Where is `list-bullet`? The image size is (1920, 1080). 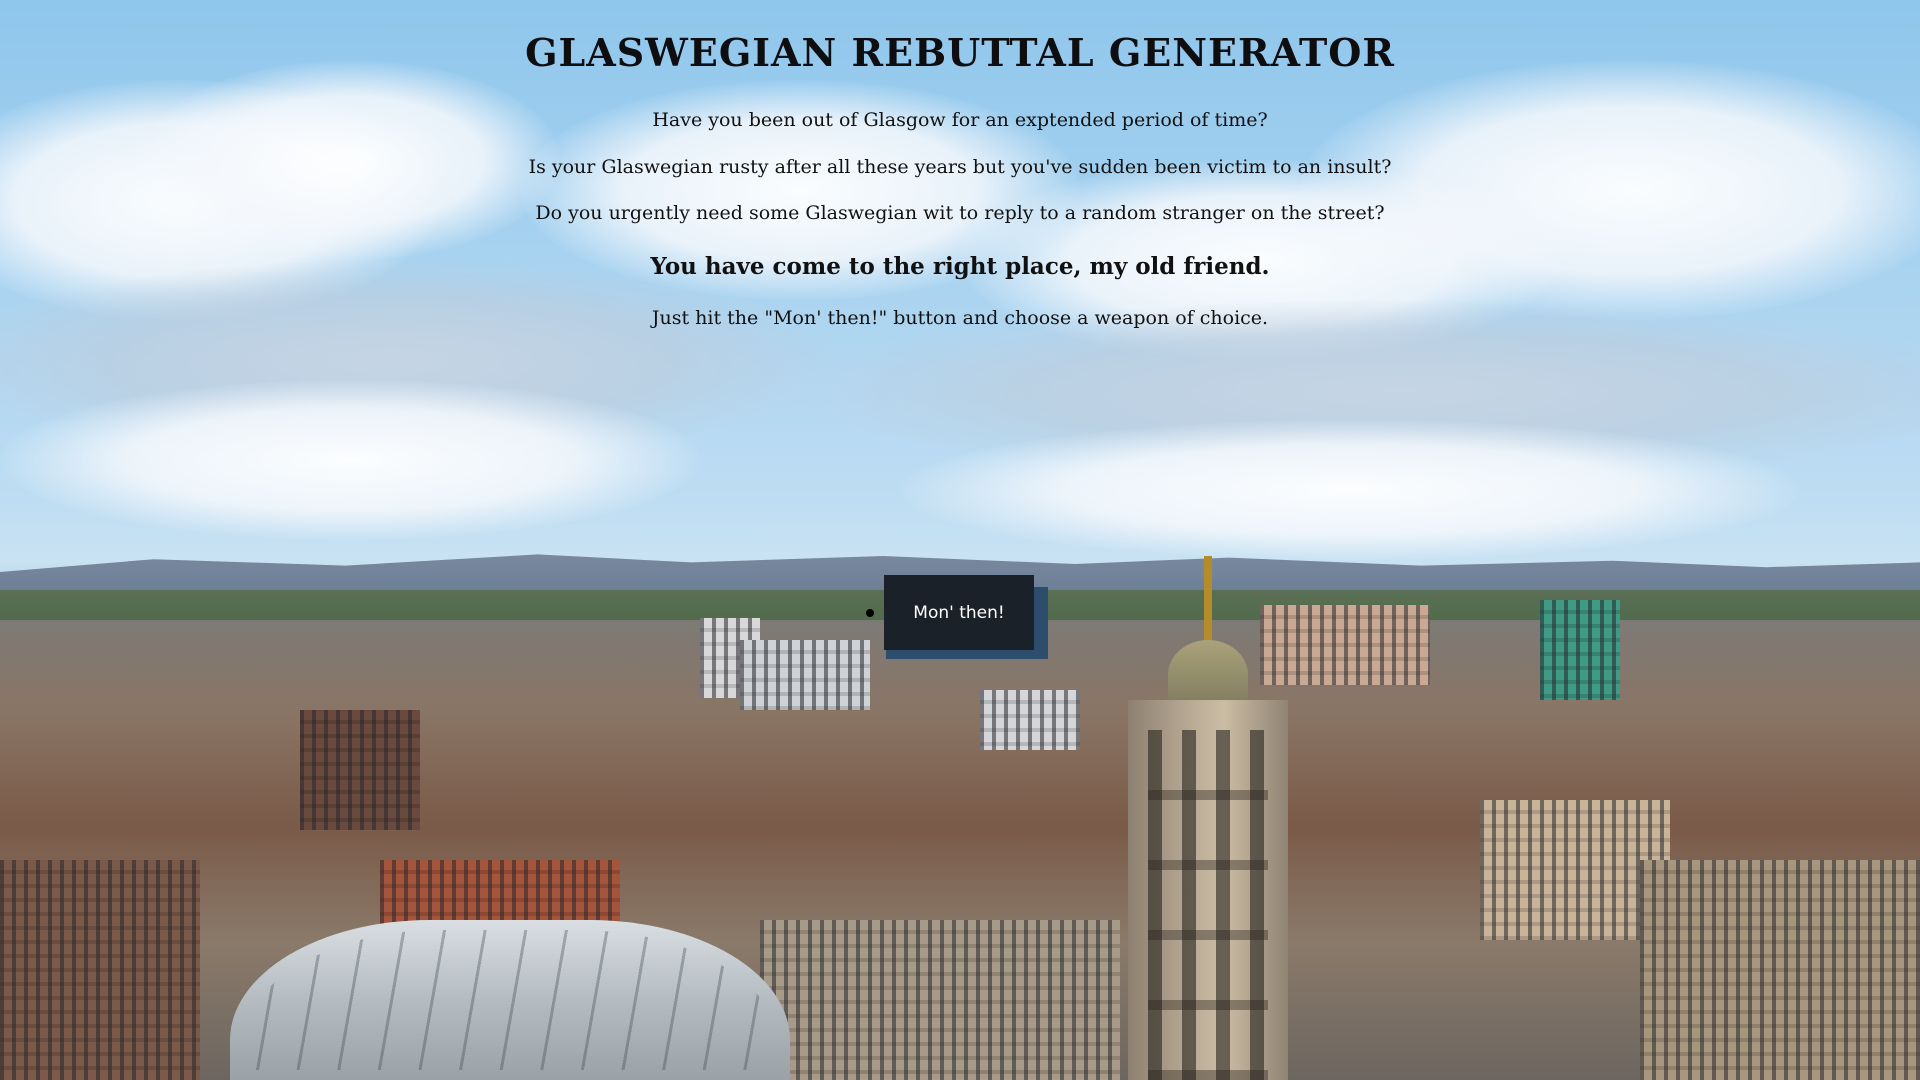 list-bullet is located at coordinates (870, 613).